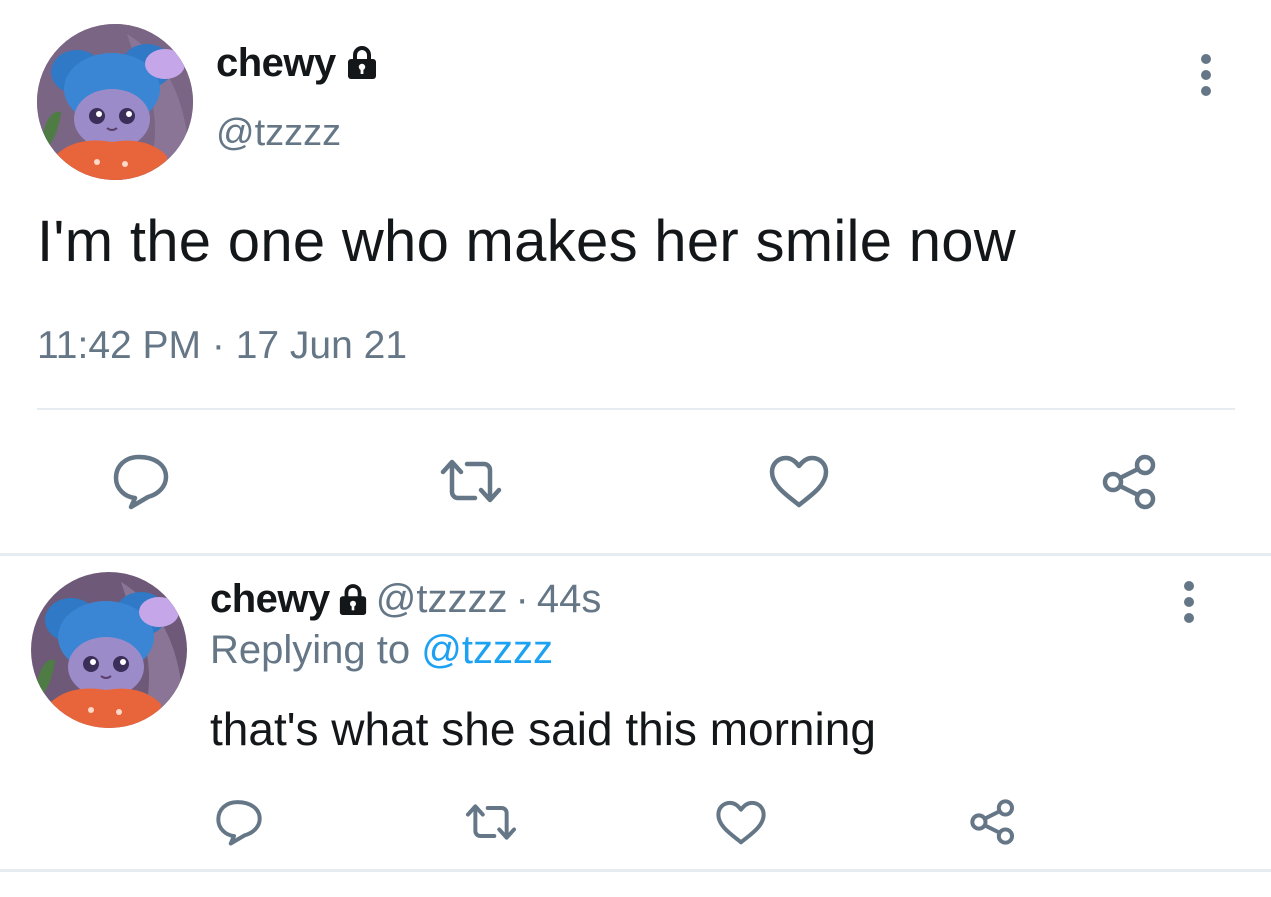 The height and width of the screenshot is (897, 1271). I want to click on reply-author-row: chewy @tzzzz · 44s, so click(405, 599).